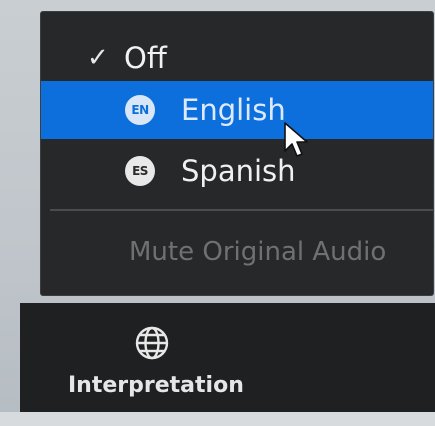 The image size is (435, 426). Describe the element at coordinates (140, 171) in the screenshot. I see `spanish-badge-icon: ES` at that location.